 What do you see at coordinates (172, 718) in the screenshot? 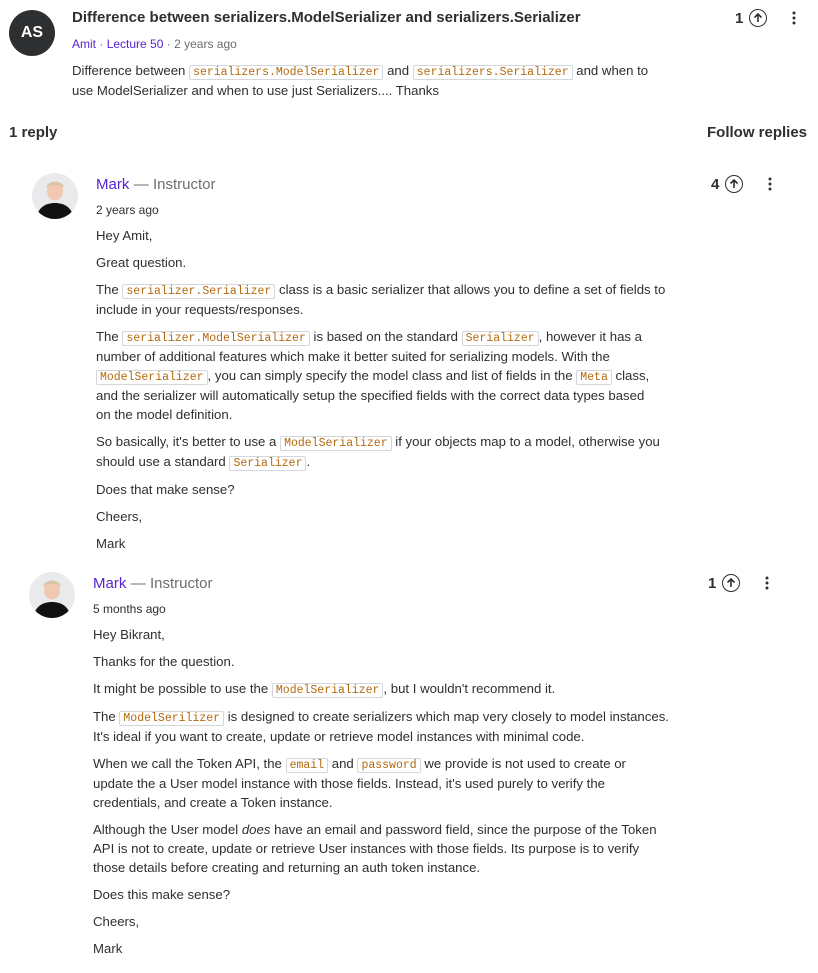
I see `code-snippet: ModelSerilizer` at bounding box center [172, 718].